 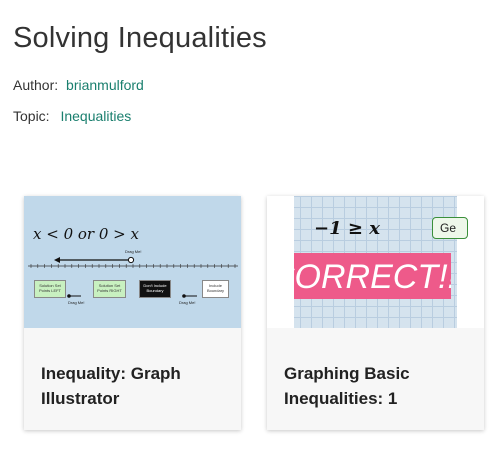 I want to click on topic-row: Topic: Inequalities, so click(x=72, y=116).